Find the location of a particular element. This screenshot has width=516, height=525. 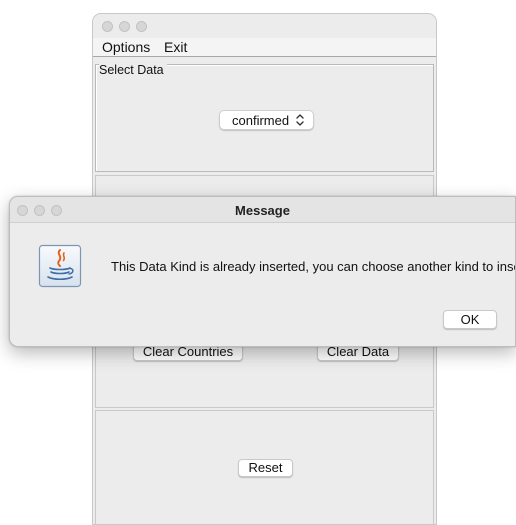

reset-button: Reset is located at coordinates (265, 468).